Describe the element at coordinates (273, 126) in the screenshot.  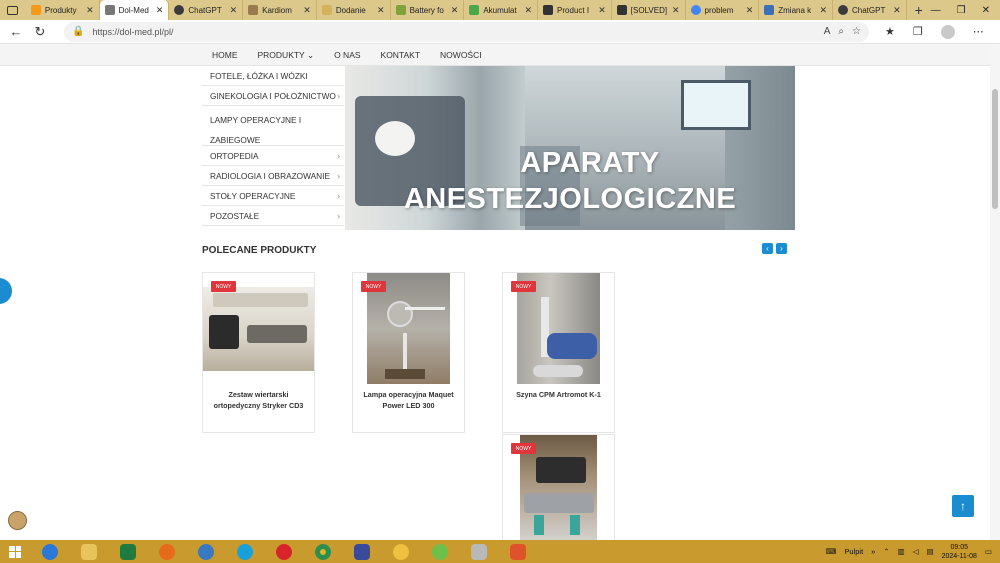
I see `category-lampy: LAMPY OPERACYJNE I ZABIEGOWE` at that location.